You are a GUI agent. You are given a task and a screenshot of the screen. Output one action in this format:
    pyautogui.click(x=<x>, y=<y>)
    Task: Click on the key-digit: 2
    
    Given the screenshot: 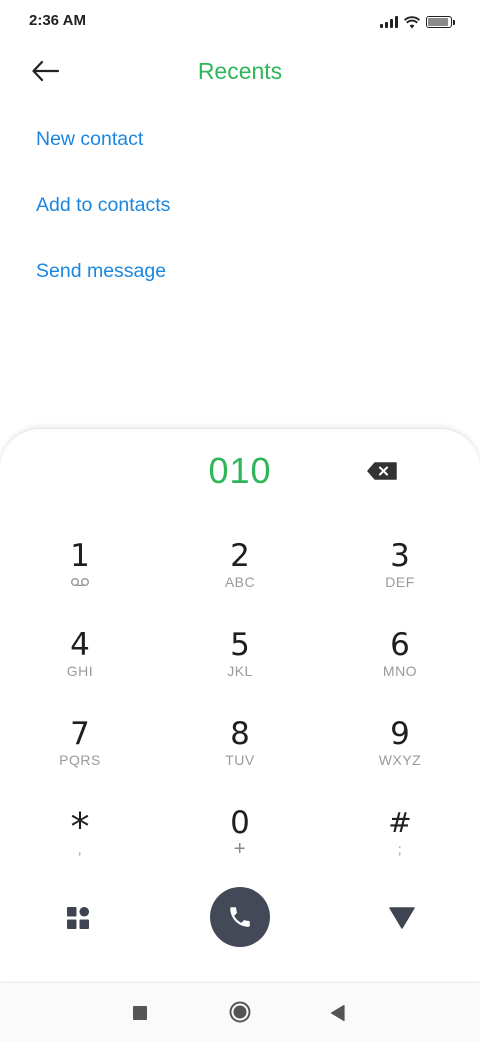 What is the action you would take?
    pyautogui.click(x=240, y=556)
    